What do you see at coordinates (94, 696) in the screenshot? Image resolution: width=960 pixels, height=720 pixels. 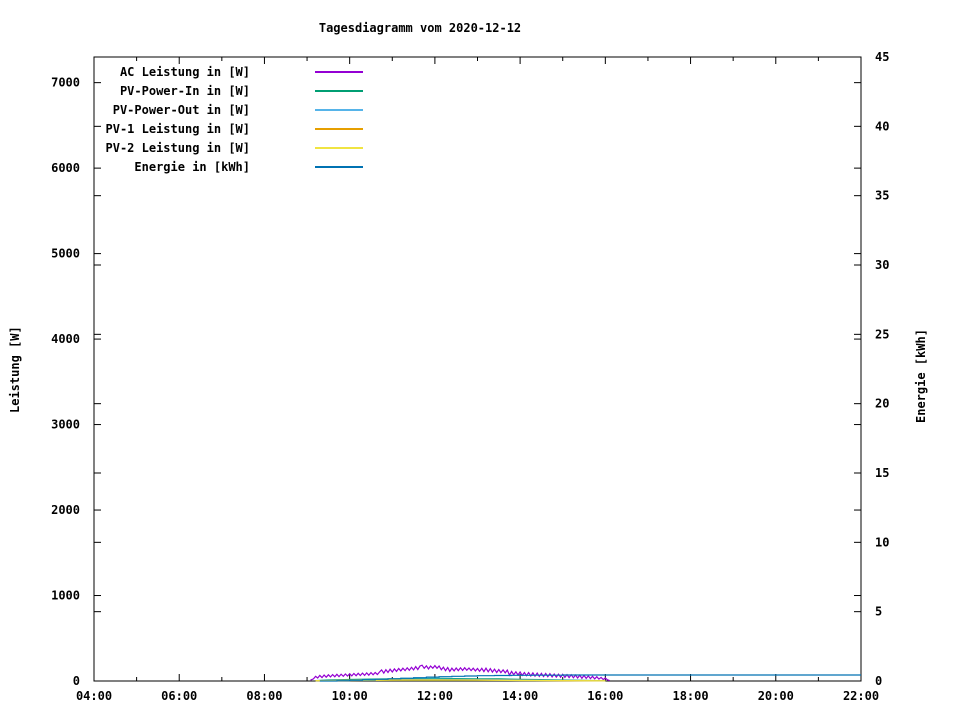 I see `x-tick-label: 04:00` at bounding box center [94, 696].